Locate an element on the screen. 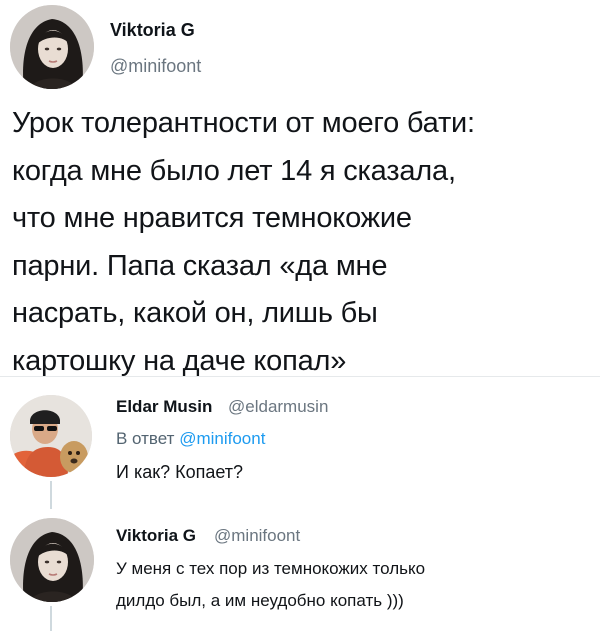  tweet-text-line: насрать, какой он, лишь бы is located at coordinates (195, 313).